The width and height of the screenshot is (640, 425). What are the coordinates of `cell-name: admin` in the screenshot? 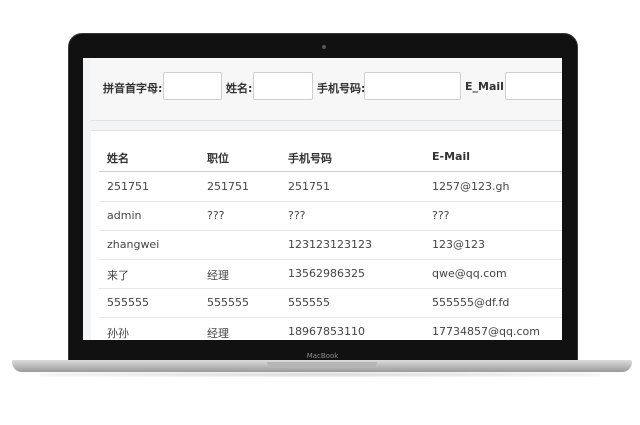 It's located at (124, 215).